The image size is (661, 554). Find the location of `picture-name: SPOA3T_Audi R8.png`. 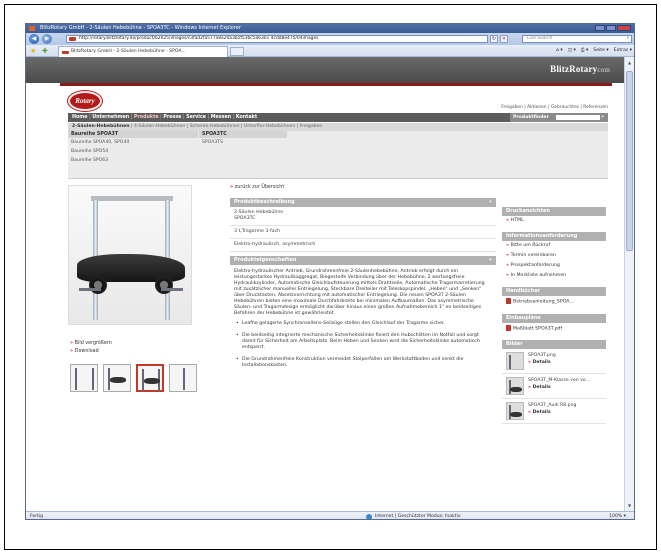

picture-name: SPOA3T_Audi R8.png is located at coordinates (552, 405).